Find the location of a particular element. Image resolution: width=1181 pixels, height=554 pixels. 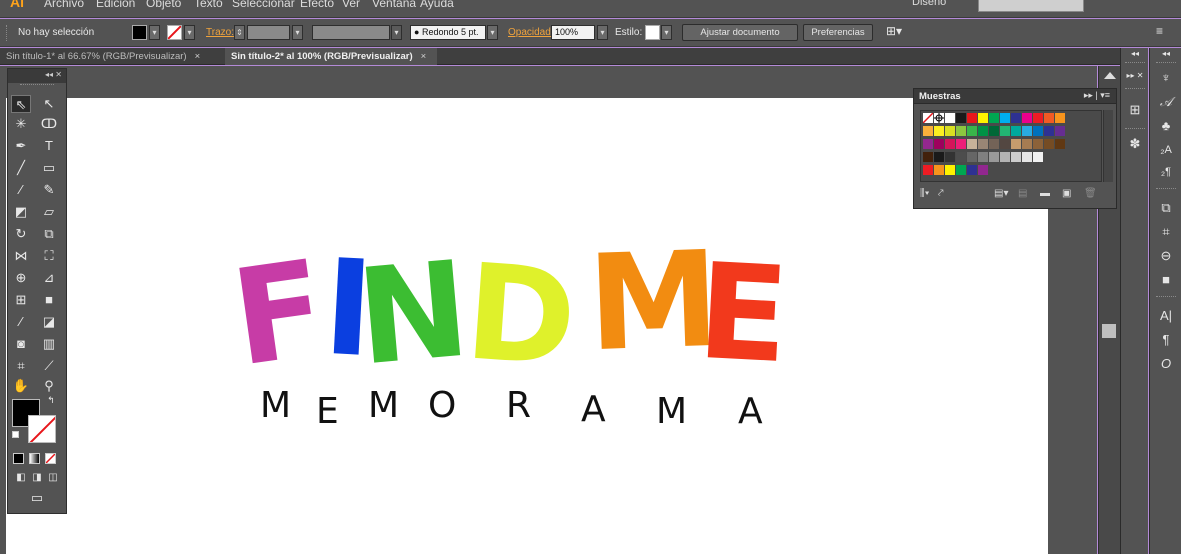

stroke-weight-stepper: ⇕ is located at coordinates (239, 32).